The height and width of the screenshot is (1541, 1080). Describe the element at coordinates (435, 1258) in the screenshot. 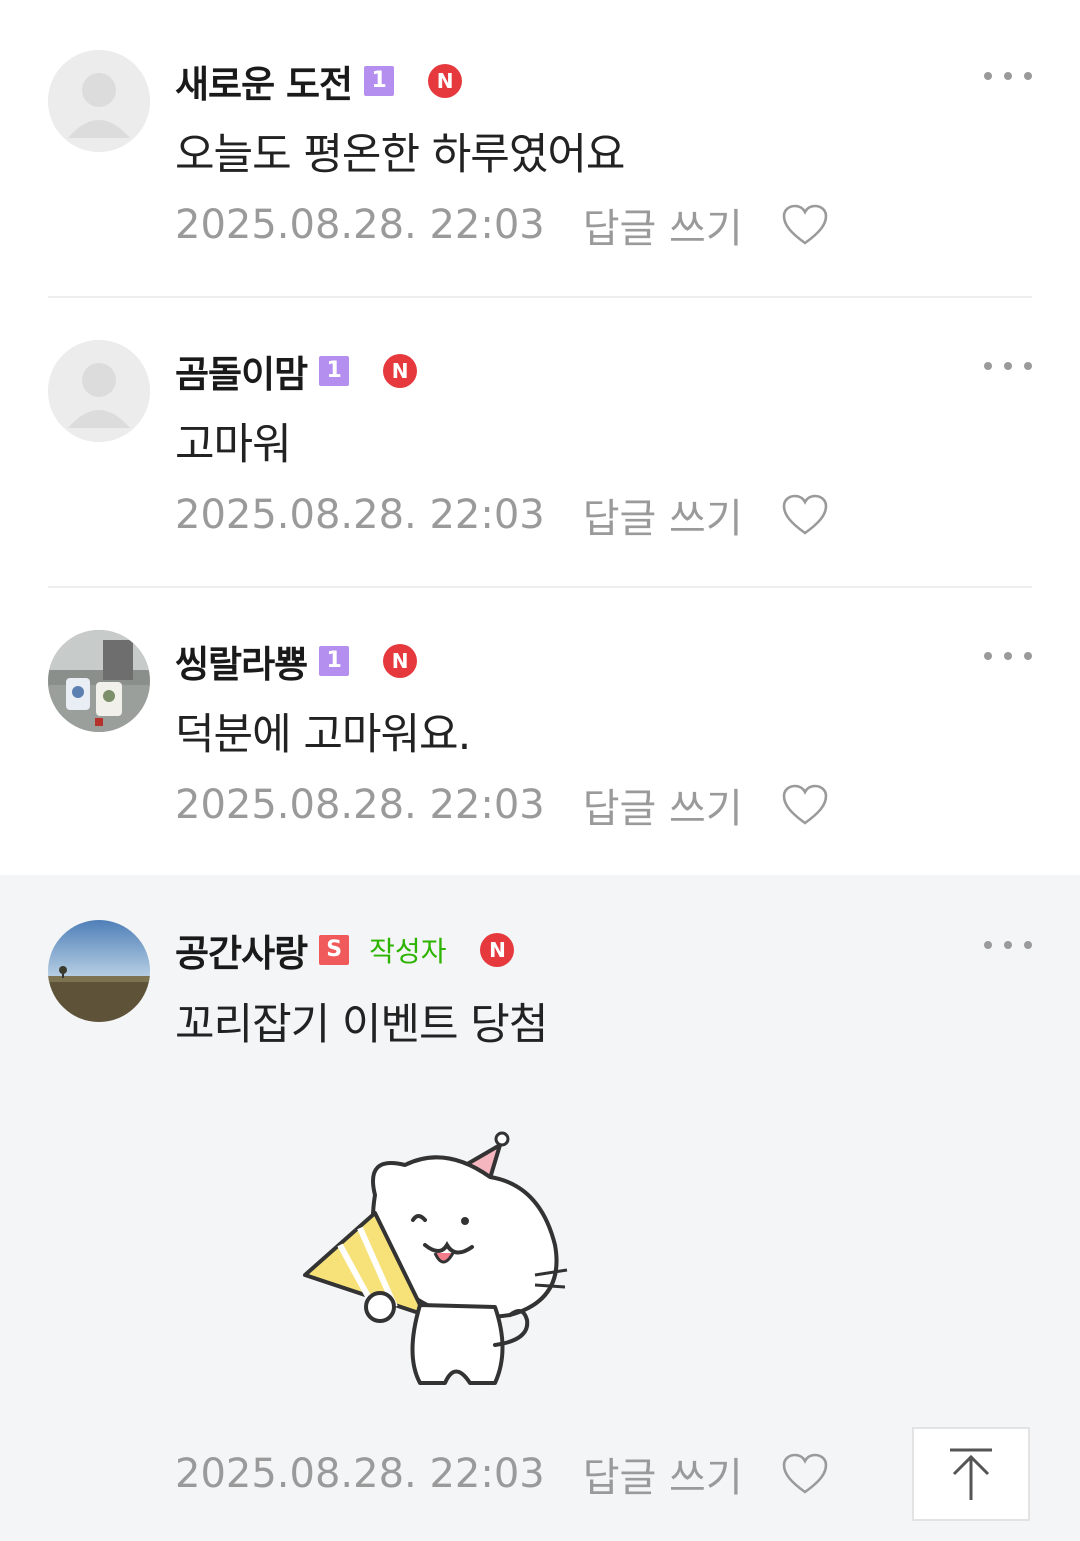

I see `cat-party-sticker` at that location.